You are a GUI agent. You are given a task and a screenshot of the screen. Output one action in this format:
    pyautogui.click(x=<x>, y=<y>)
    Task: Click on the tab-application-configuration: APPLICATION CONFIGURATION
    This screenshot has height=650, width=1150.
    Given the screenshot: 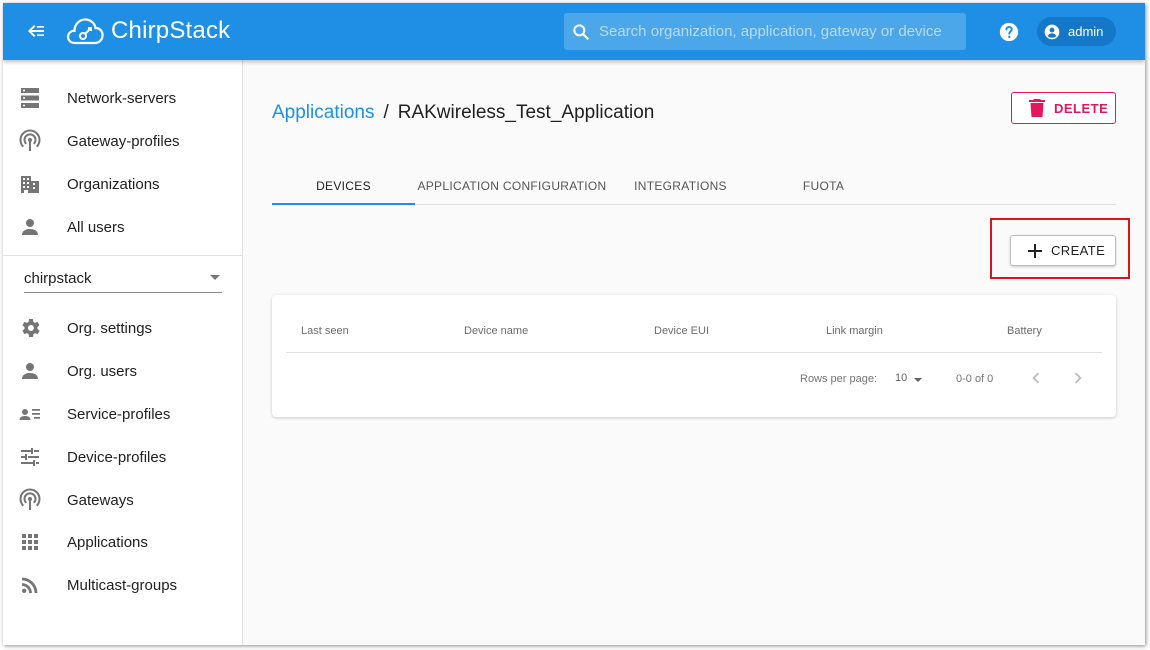 What is the action you would take?
    pyautogui.click(x=512, y=186)
    